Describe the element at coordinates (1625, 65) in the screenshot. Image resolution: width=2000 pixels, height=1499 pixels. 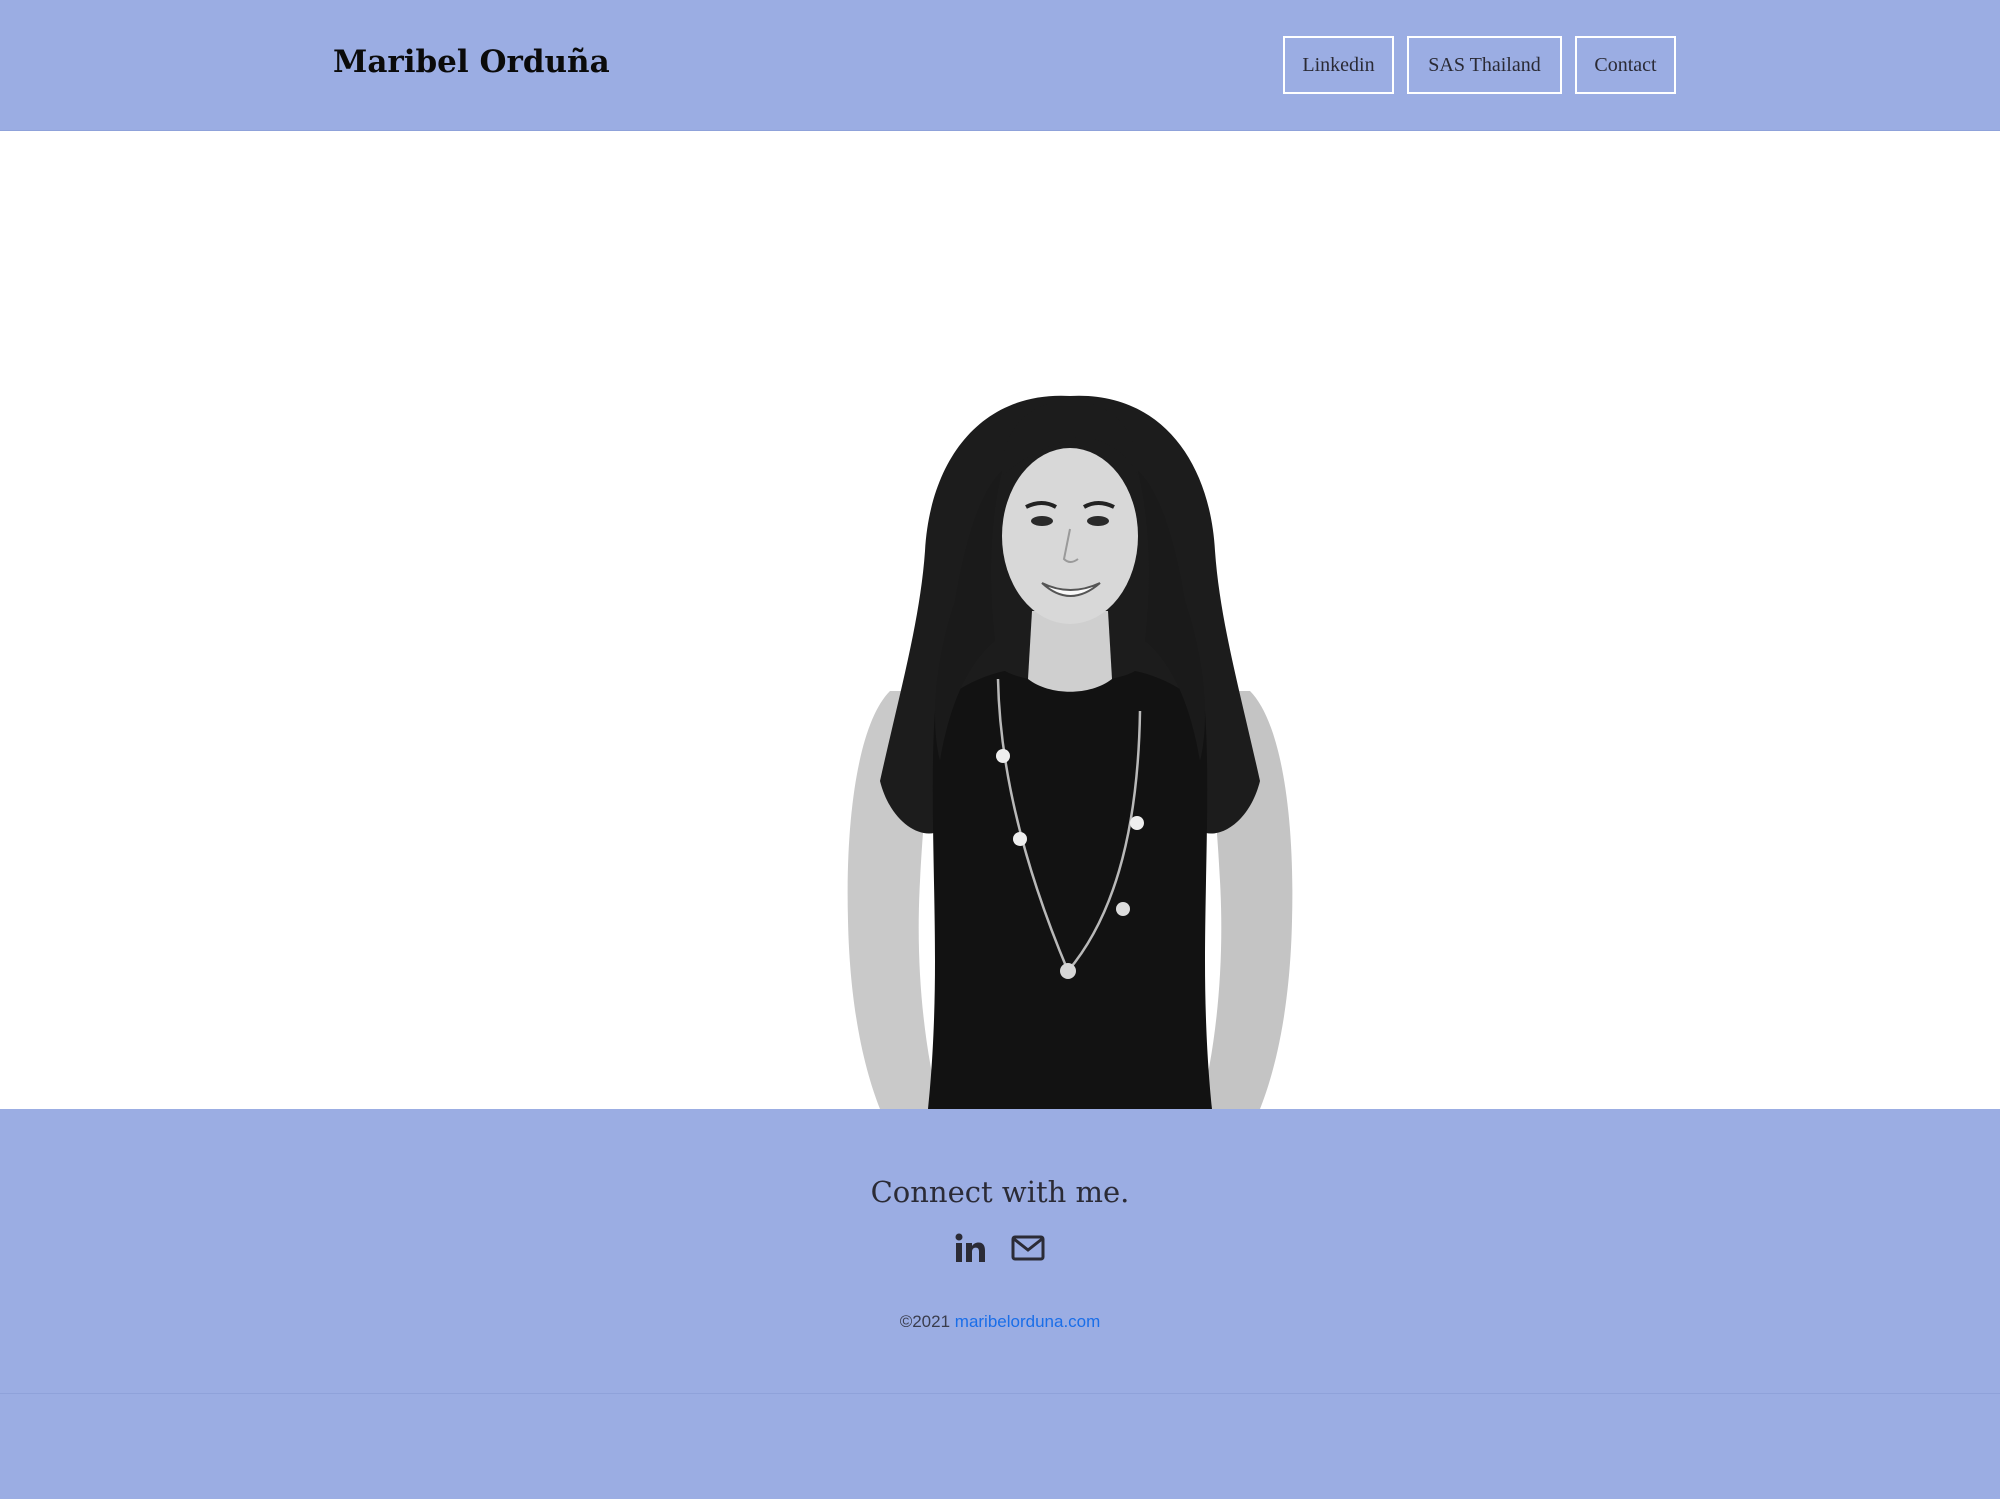
I see `nav-contact-button: Contact` at that location.